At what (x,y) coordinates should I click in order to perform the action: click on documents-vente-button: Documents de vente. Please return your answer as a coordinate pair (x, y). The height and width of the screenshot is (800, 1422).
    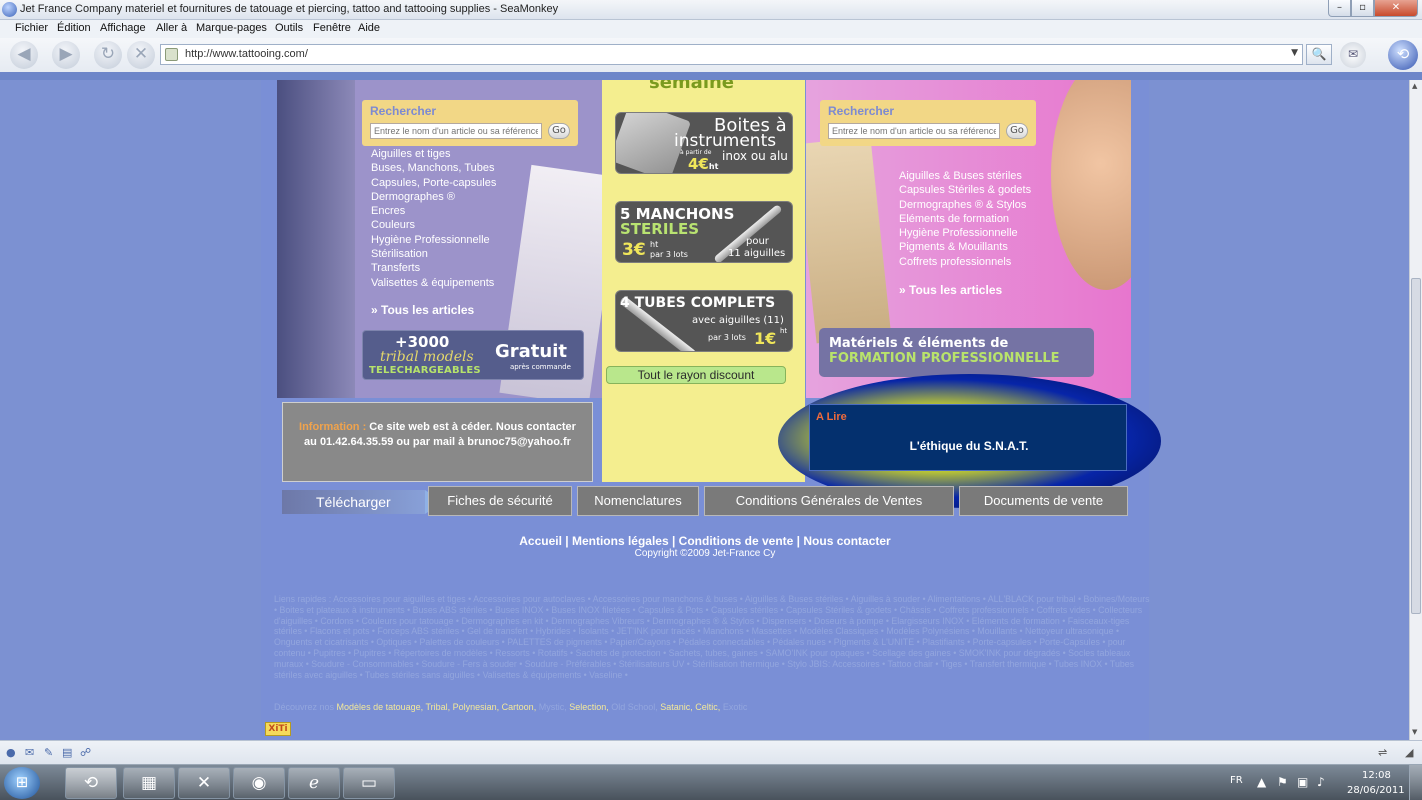
    Looking at the image, I should click on (1043, 501).